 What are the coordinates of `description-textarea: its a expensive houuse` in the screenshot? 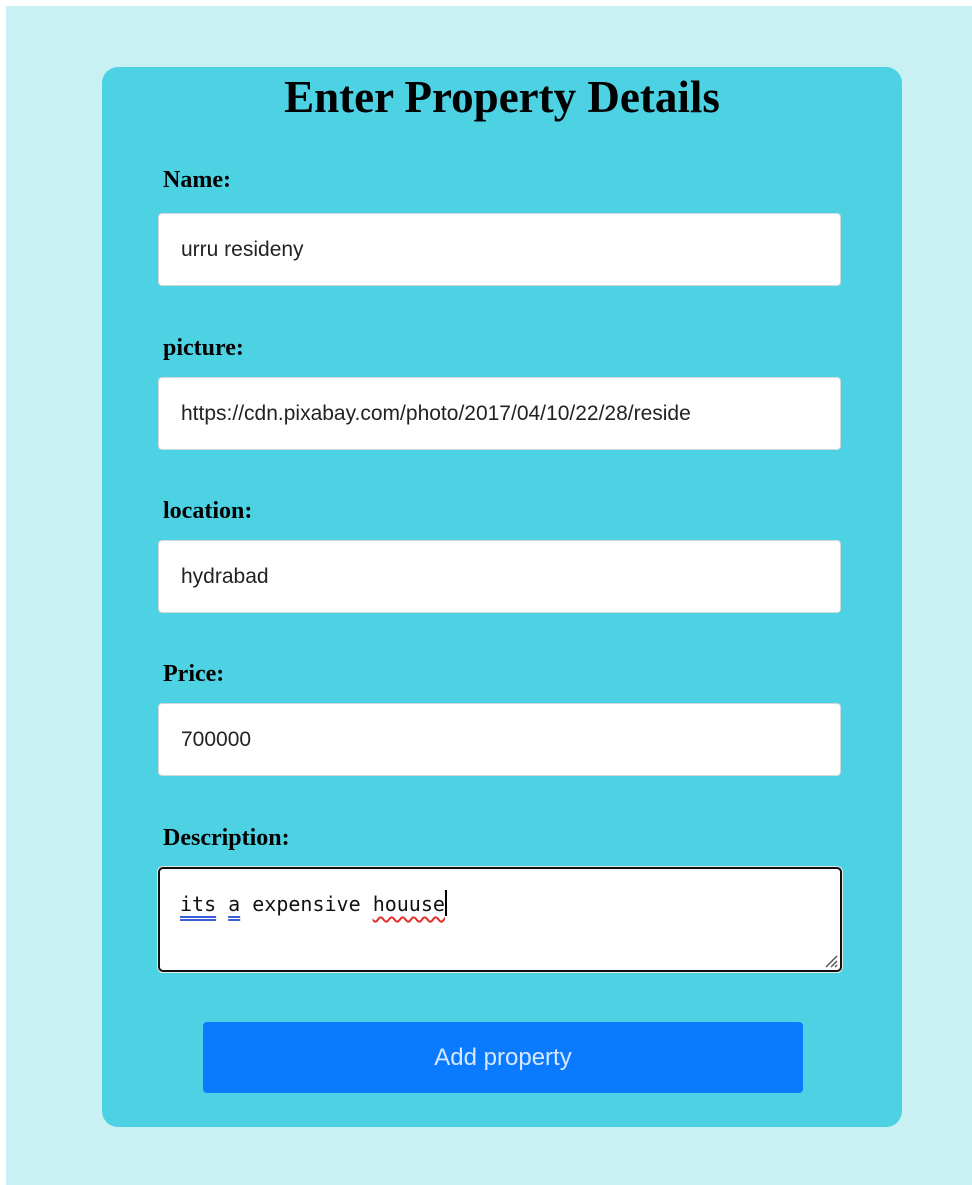 It's located at (500, 919).